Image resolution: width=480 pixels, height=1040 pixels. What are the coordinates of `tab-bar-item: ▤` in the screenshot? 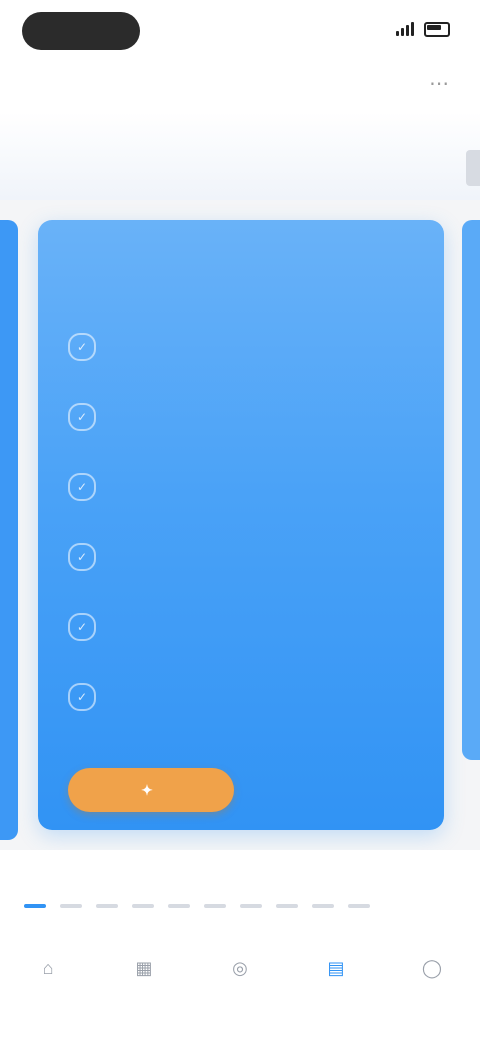 It's located at (336, 968).